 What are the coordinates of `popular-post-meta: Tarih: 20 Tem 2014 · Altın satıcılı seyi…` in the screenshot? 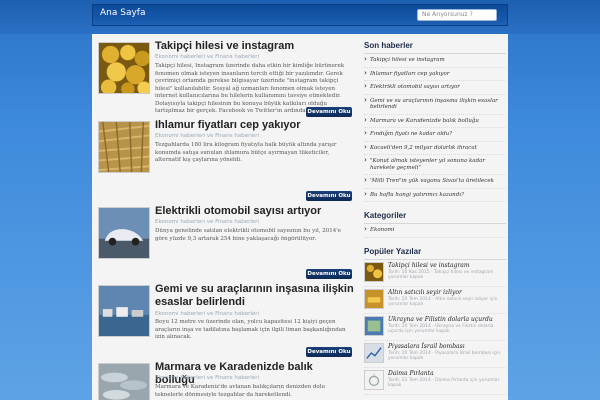 It's located at (443, 302).